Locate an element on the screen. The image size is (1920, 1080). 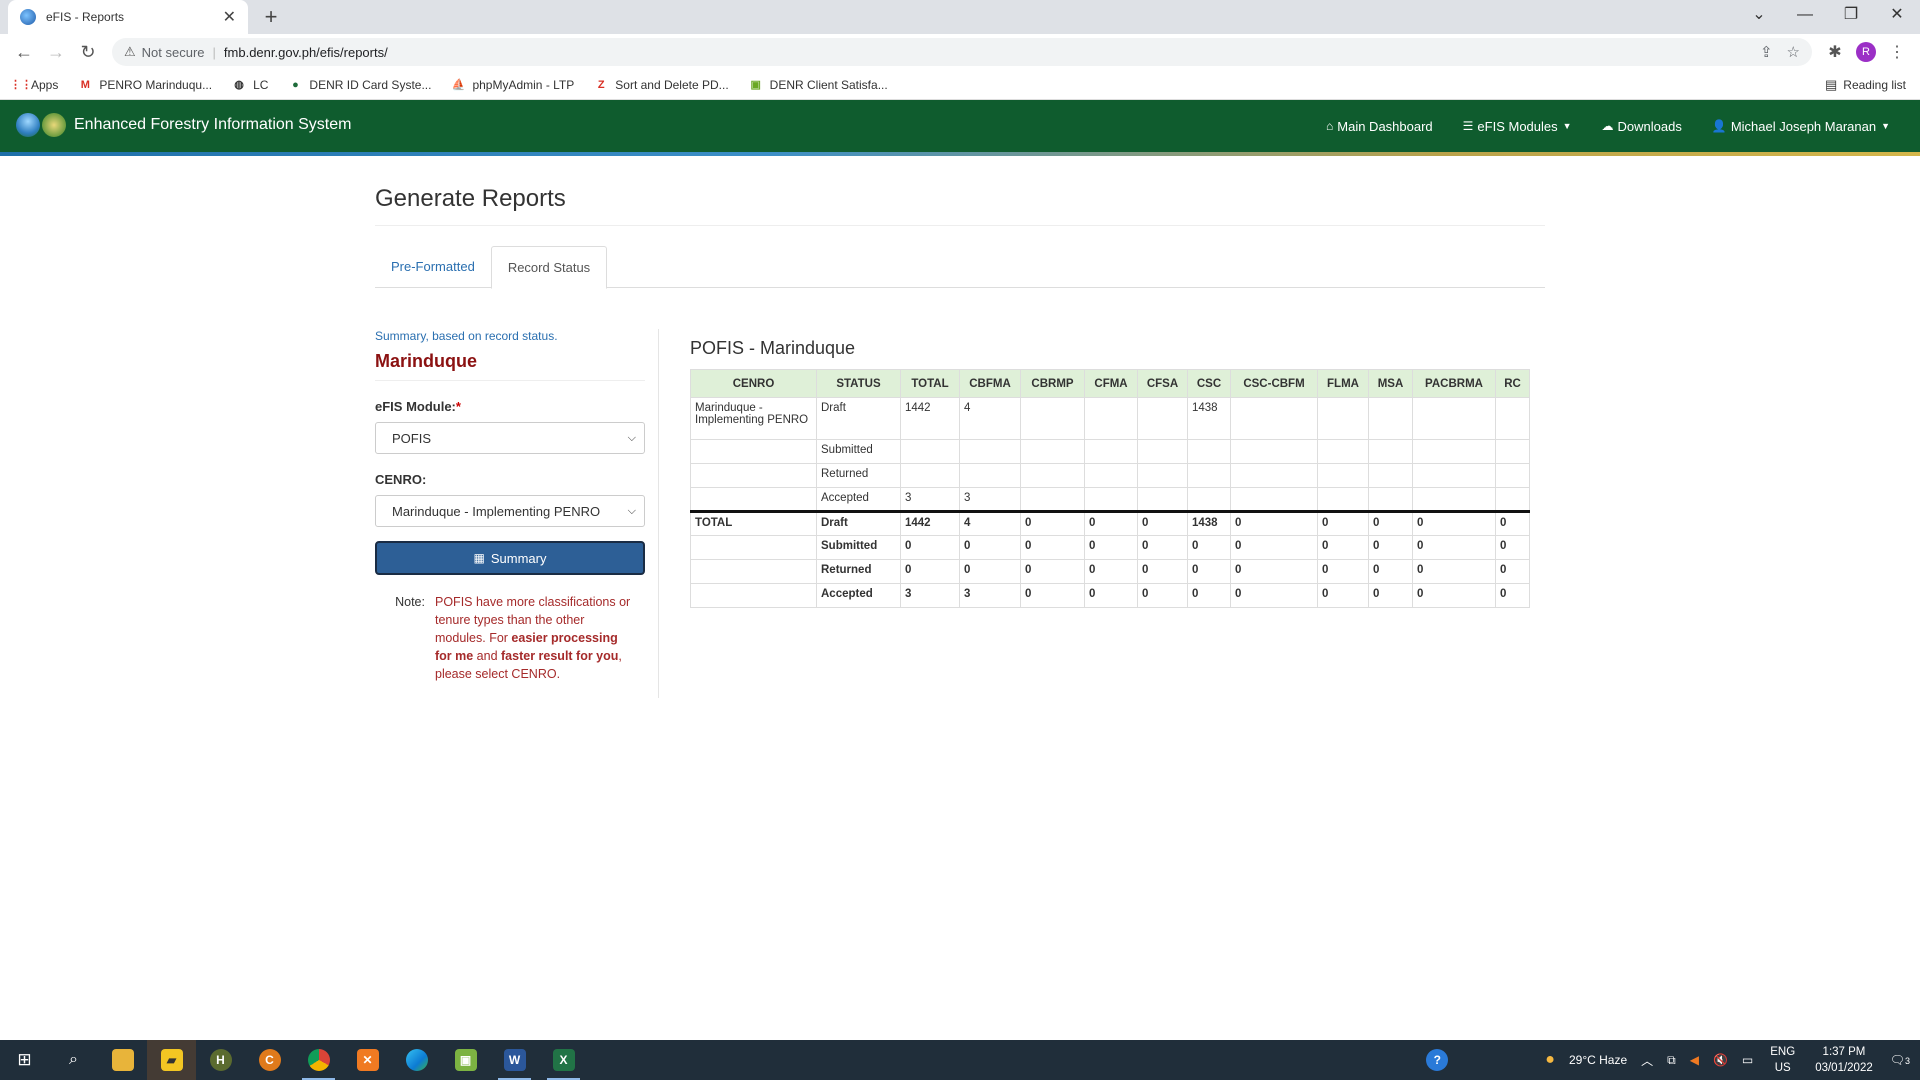
reload-button: ↻ is located at coordinates (88, 52).